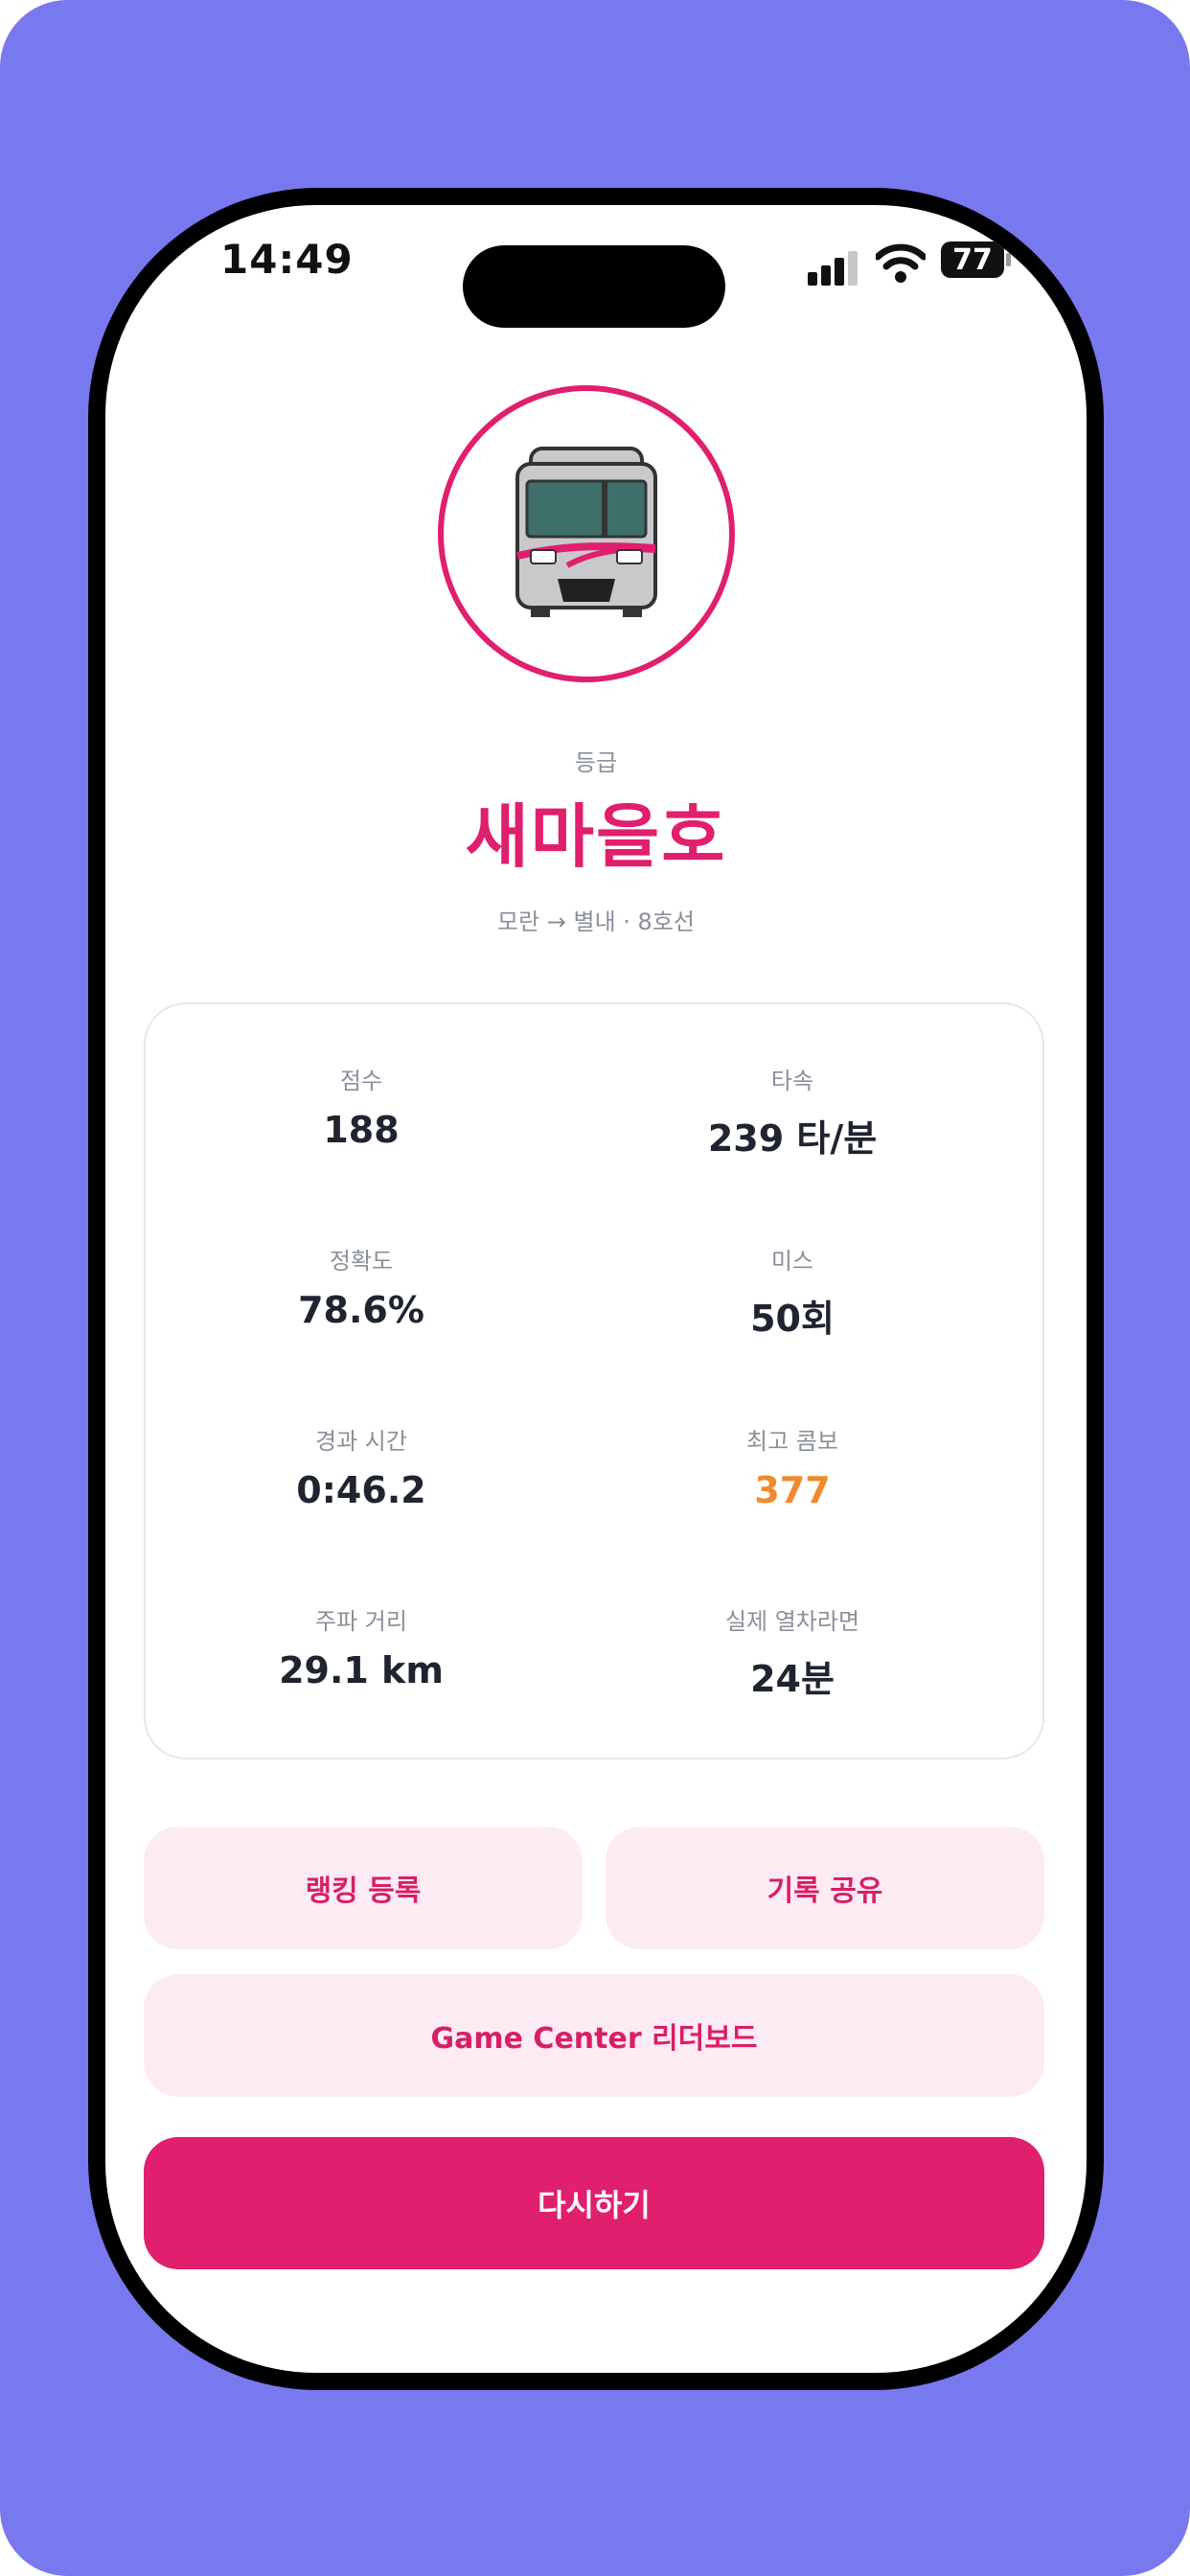 Image resolution: width=1190 pixels, height=2576 pixels. Describe the element at coordinates (792, 1261) in the screenshot. I see `stat-label: 미스` at that location.